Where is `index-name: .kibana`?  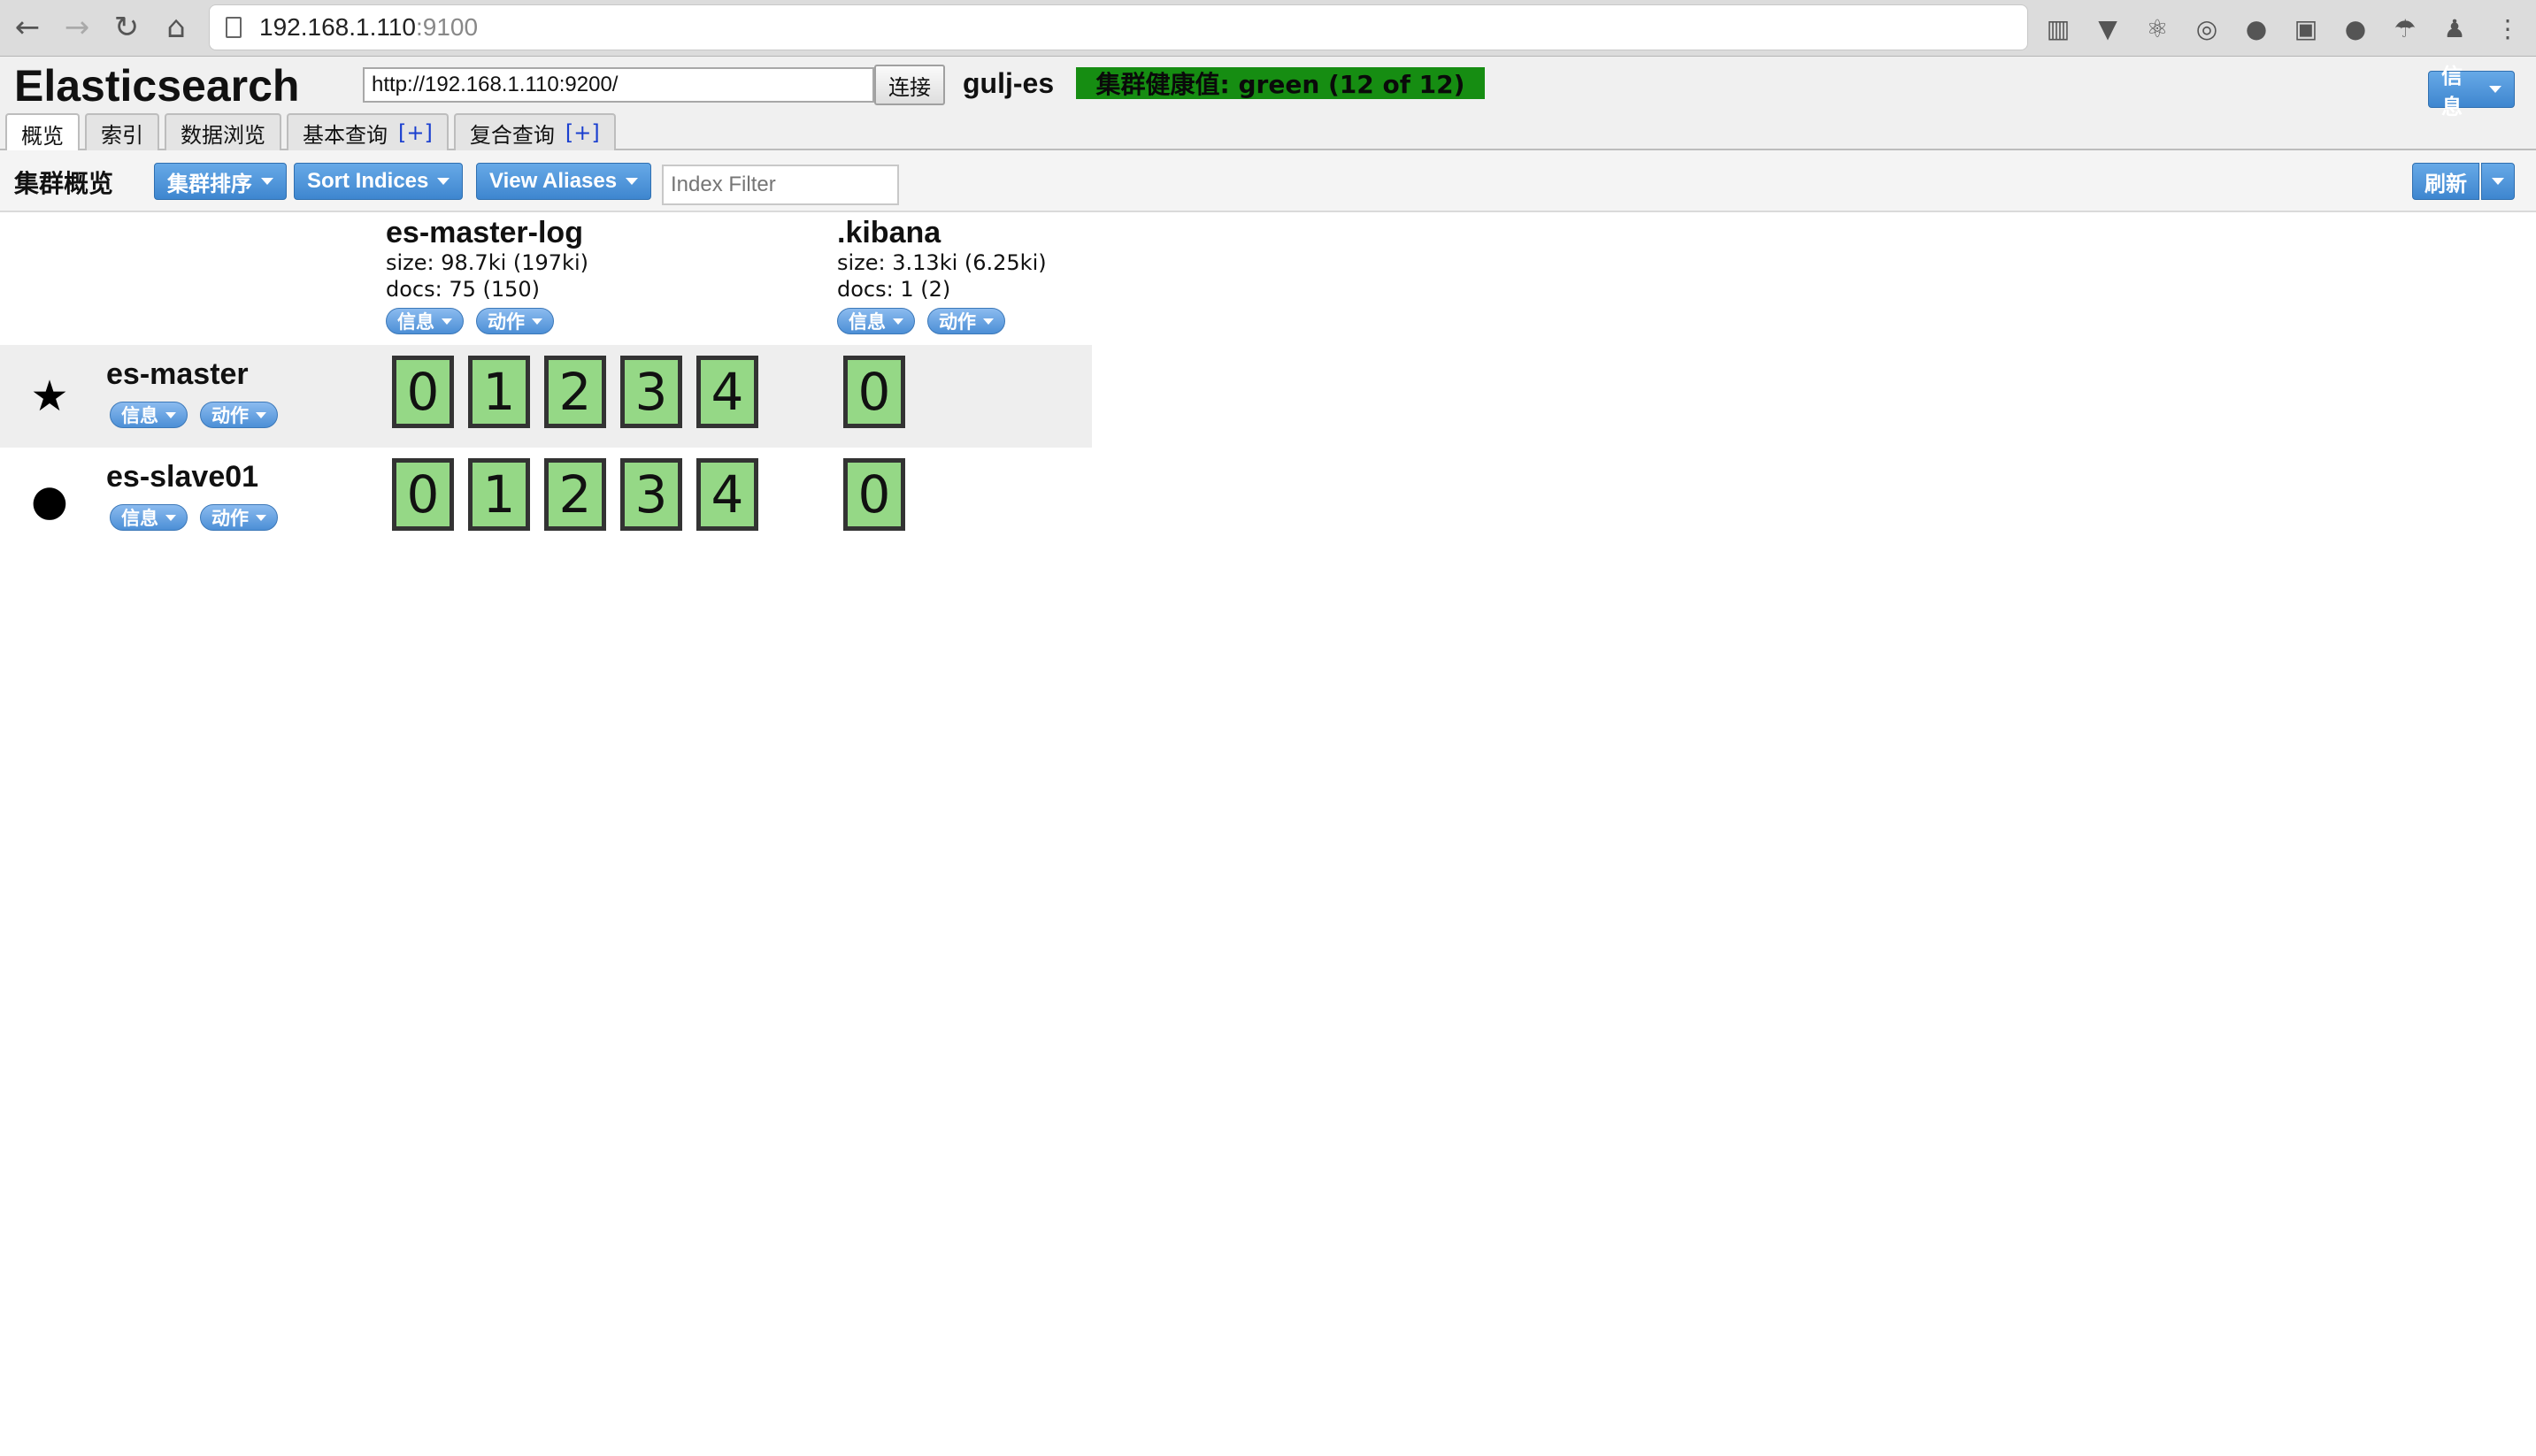
index-name: .kibana is located at coordinates (889, 232).